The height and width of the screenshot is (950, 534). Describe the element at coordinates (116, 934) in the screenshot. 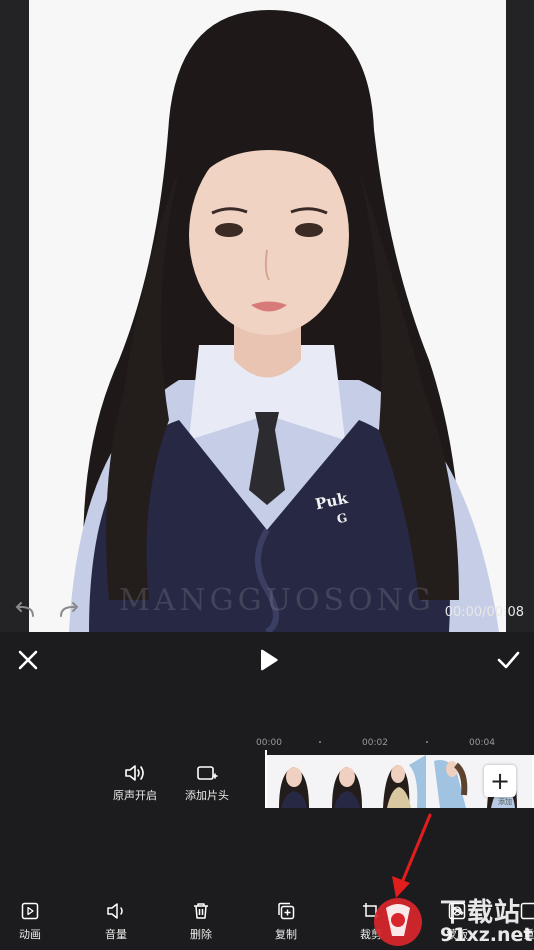

I see `tool-label: 音量` at that location.